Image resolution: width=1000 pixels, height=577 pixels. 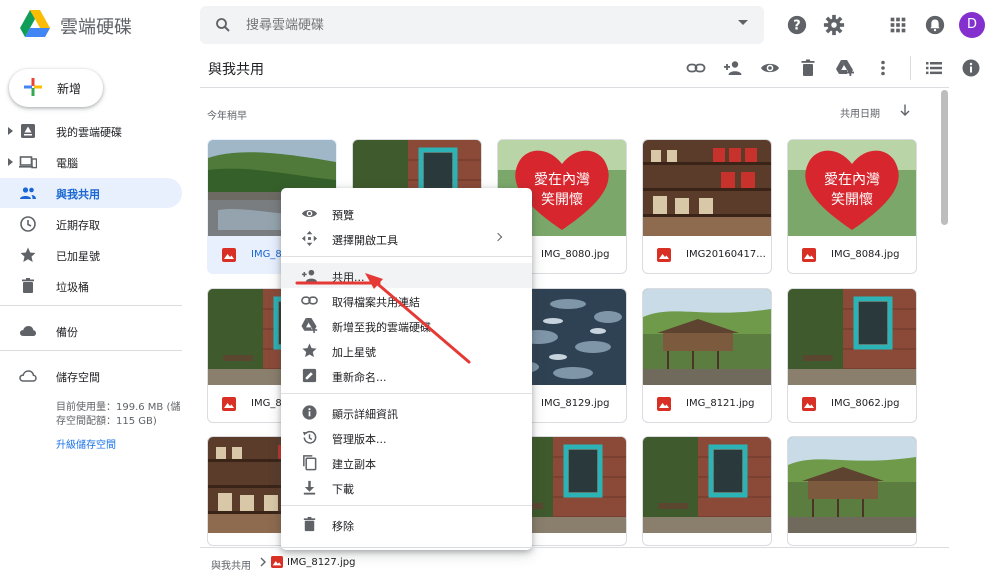 What do you see at coordinates (905, 110) in the screenshot?
I see `sort-direction-icon` at bounding box center [905, 110].